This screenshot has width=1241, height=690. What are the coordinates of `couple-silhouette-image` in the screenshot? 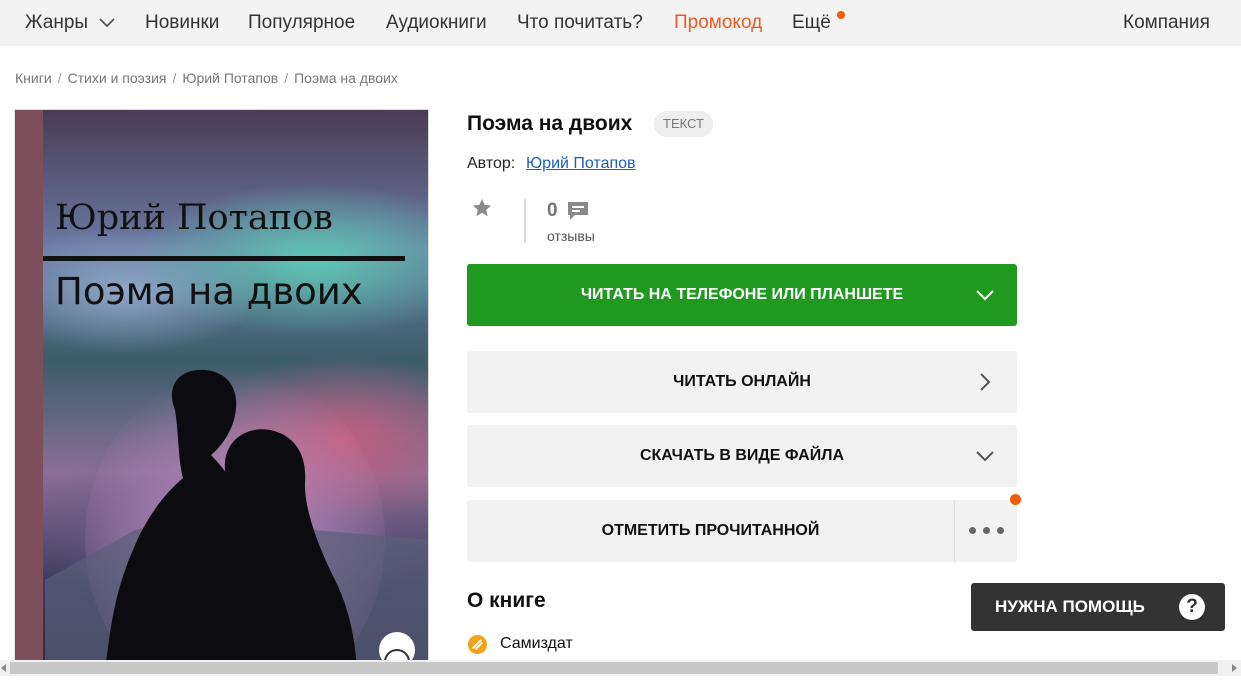 It's located at (236, 518).